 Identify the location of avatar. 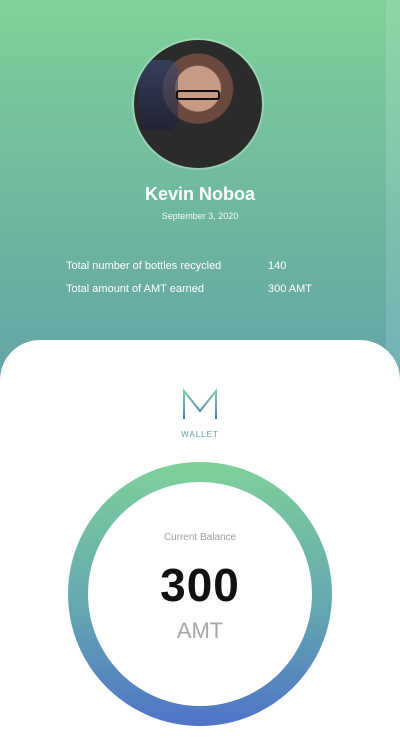
(198, 104).